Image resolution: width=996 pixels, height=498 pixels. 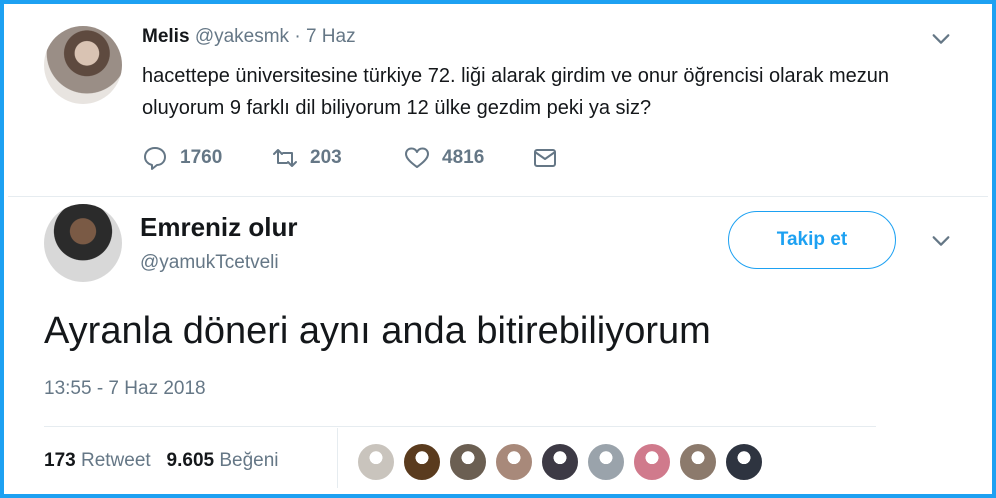 I want to click on tweet-divider, so click(x=498, y=196).